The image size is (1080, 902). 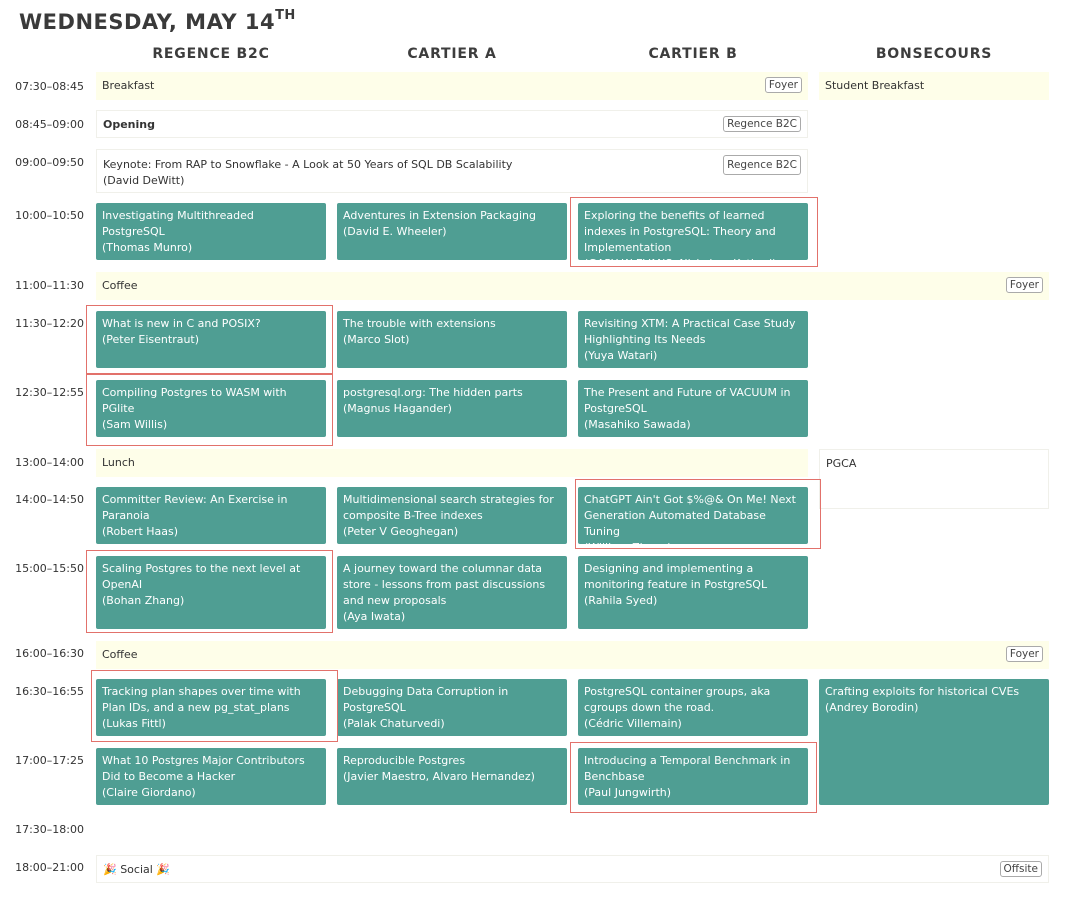 I want to click on talk-speaker: (GARY W EVANS, Nishchay Kothari), so click(x=680, y=263).